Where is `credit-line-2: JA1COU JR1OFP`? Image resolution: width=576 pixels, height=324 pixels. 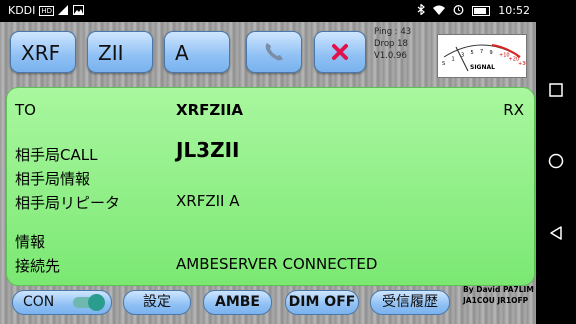 credit-line-2: JA1COU JR1OFP is located at coordinates (496, 300).